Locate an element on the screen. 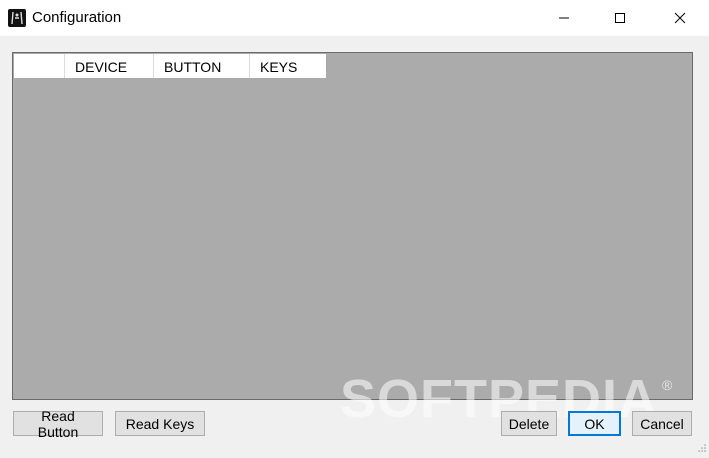 This screenshot has height=458, width=709. maximize-icon is located at coordinates (620, 18).